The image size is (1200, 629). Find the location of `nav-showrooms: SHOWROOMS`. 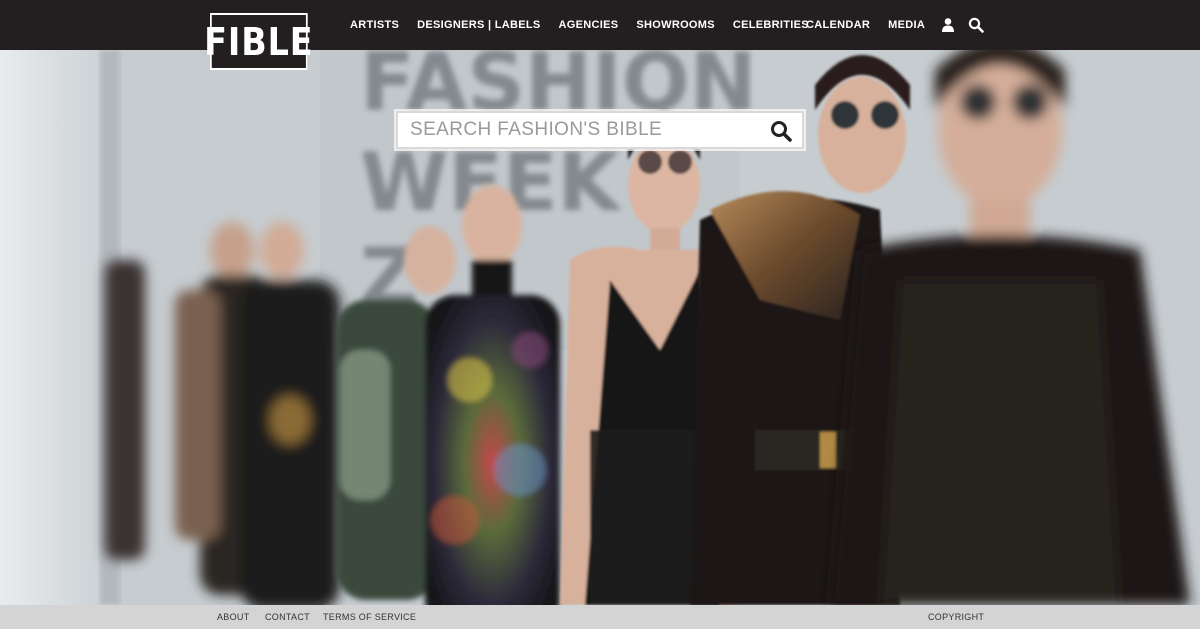

nav-showrooms: SHOWROOMS is located at coordinates (675, 25).